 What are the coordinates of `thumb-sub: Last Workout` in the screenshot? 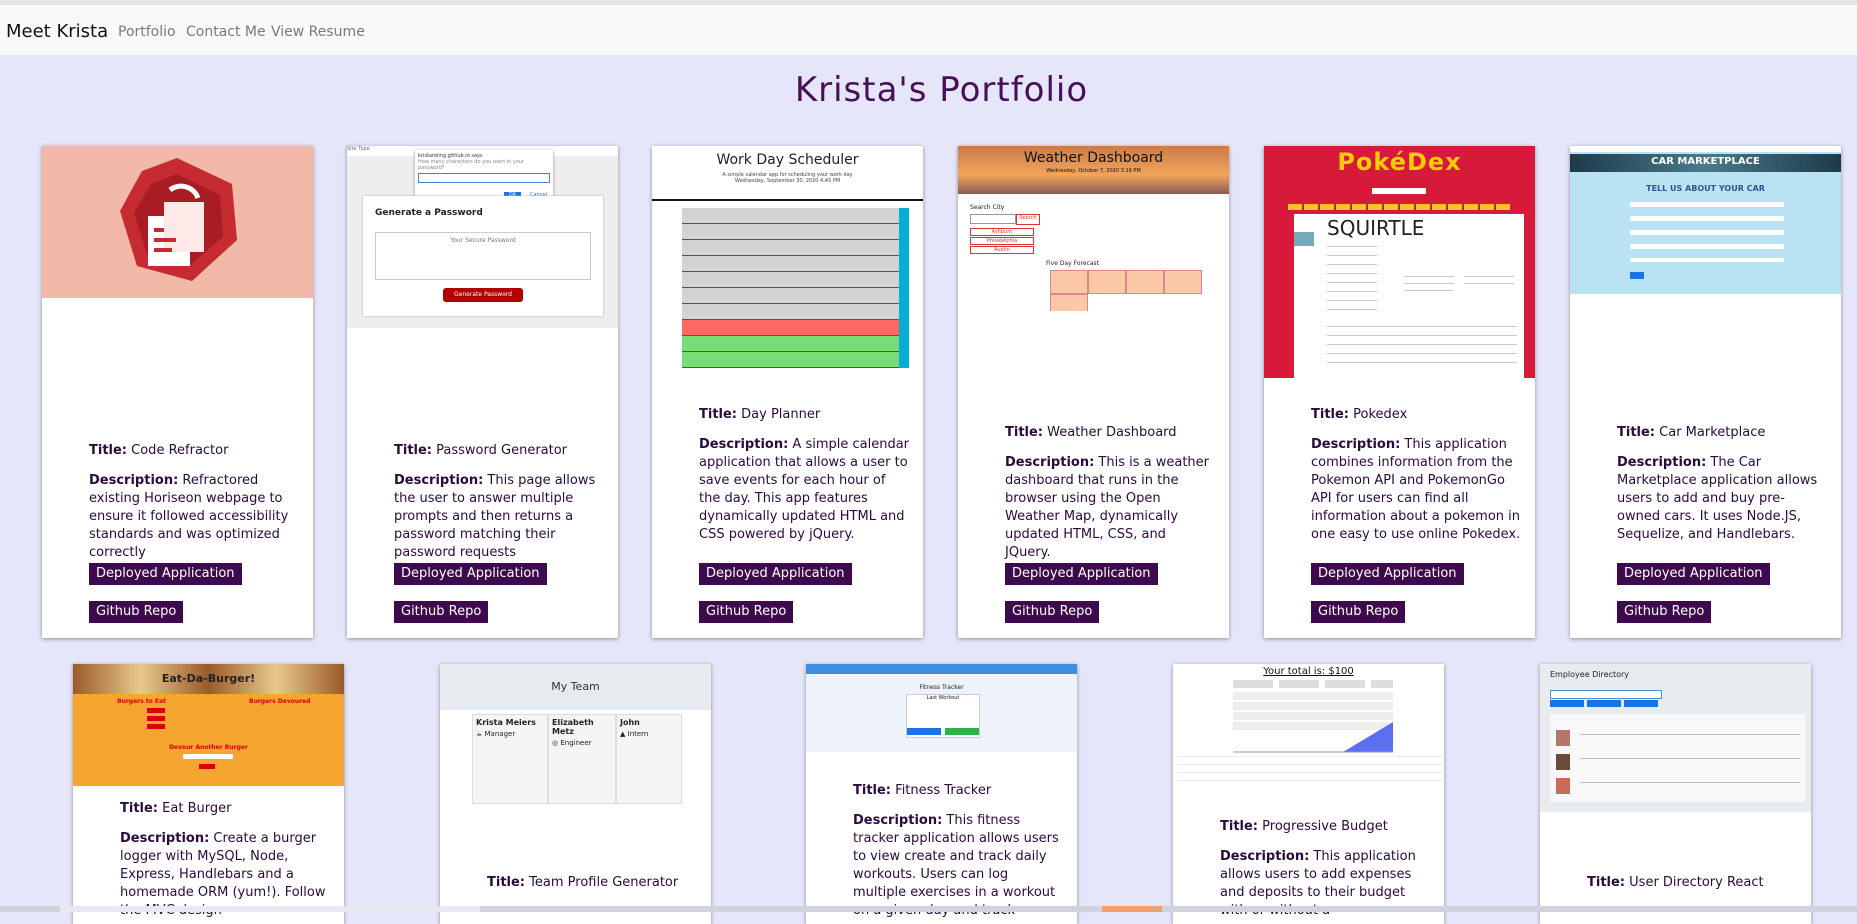 It's located at (943, 698).